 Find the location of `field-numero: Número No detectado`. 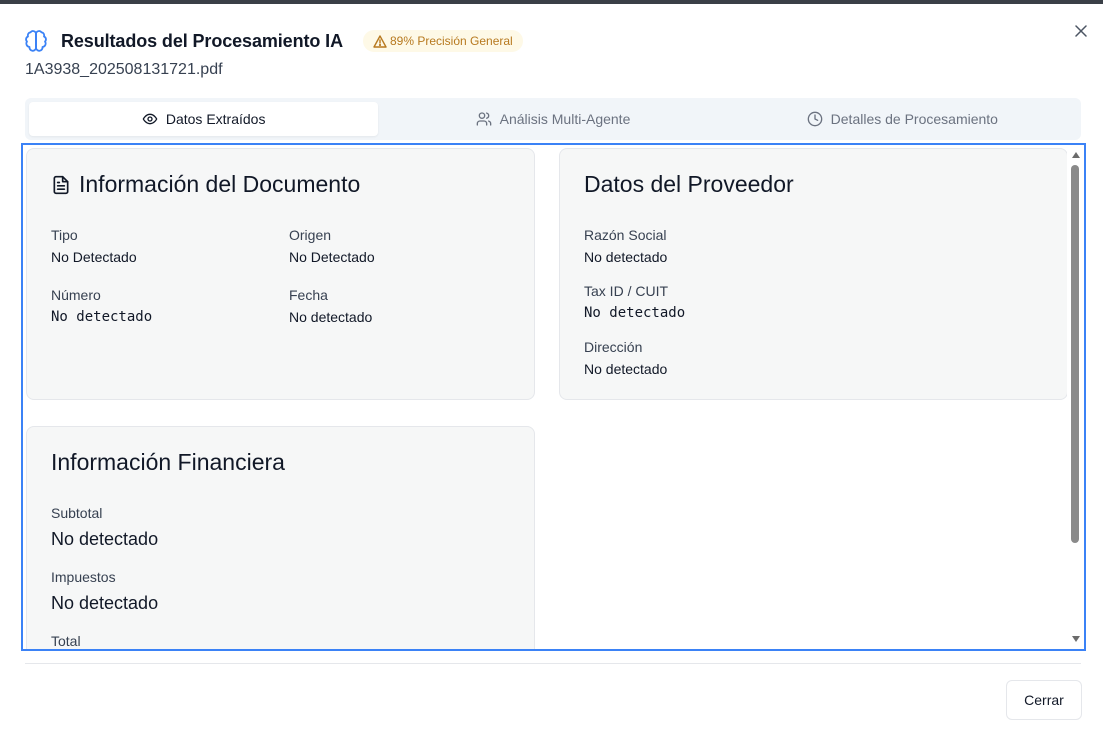

field-numero: Número No detectado is located at coordinates (101, 306).